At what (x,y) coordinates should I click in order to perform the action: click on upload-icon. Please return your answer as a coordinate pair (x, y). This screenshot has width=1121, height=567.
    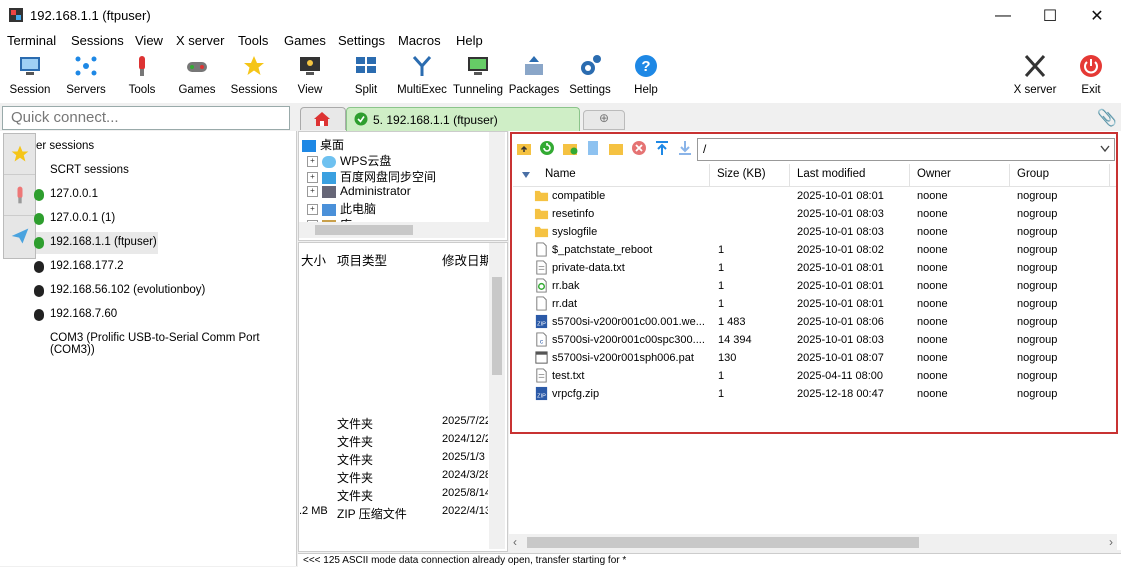
    Looking at the image, I should click on (662, 148).